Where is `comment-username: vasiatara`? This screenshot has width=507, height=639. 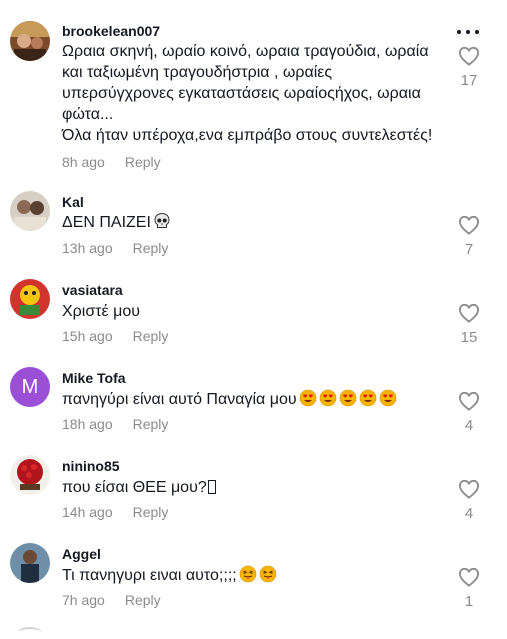 comment-username: vasiatara is located at coordinates (92, 290).